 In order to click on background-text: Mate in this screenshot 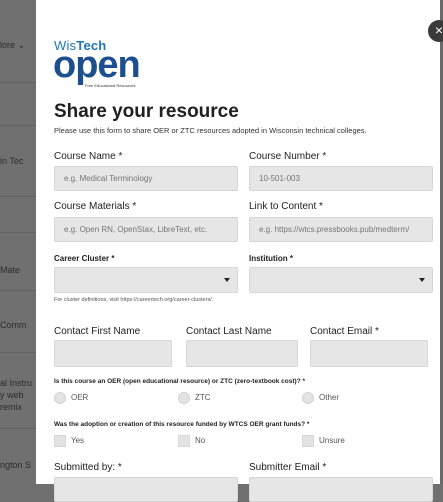, I will do `click(10, 270)`.